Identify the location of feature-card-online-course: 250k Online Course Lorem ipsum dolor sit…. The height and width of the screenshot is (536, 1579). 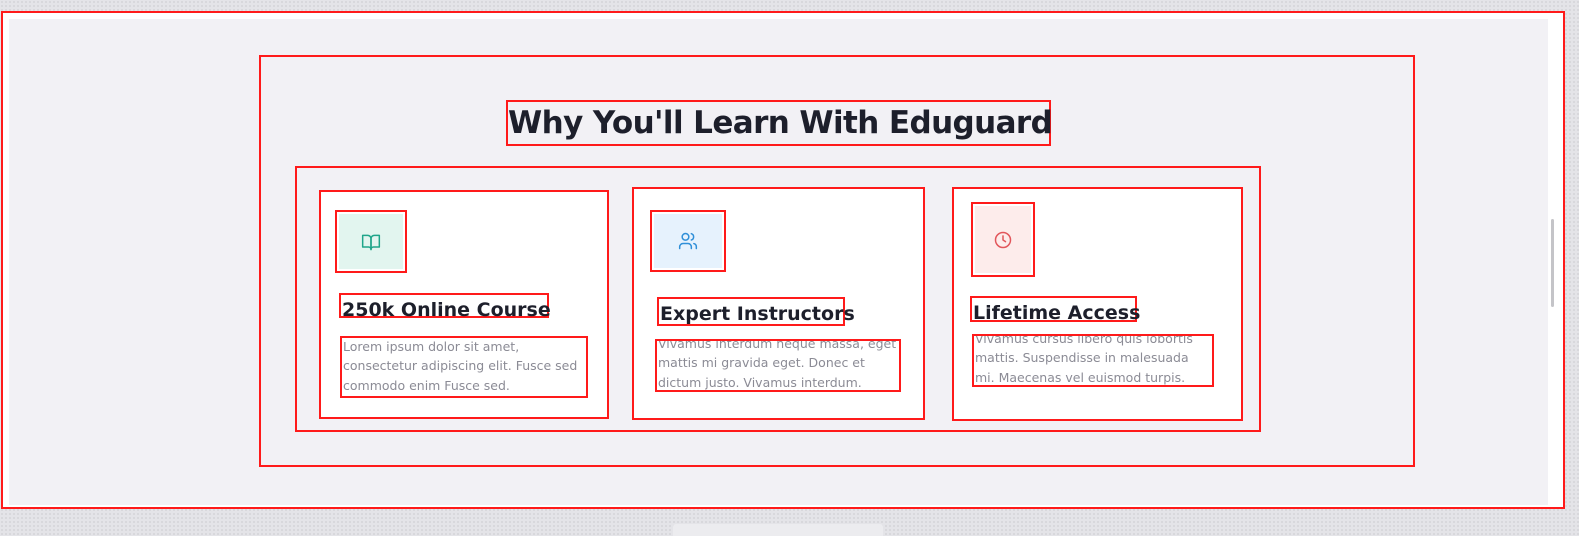
(464, 304).